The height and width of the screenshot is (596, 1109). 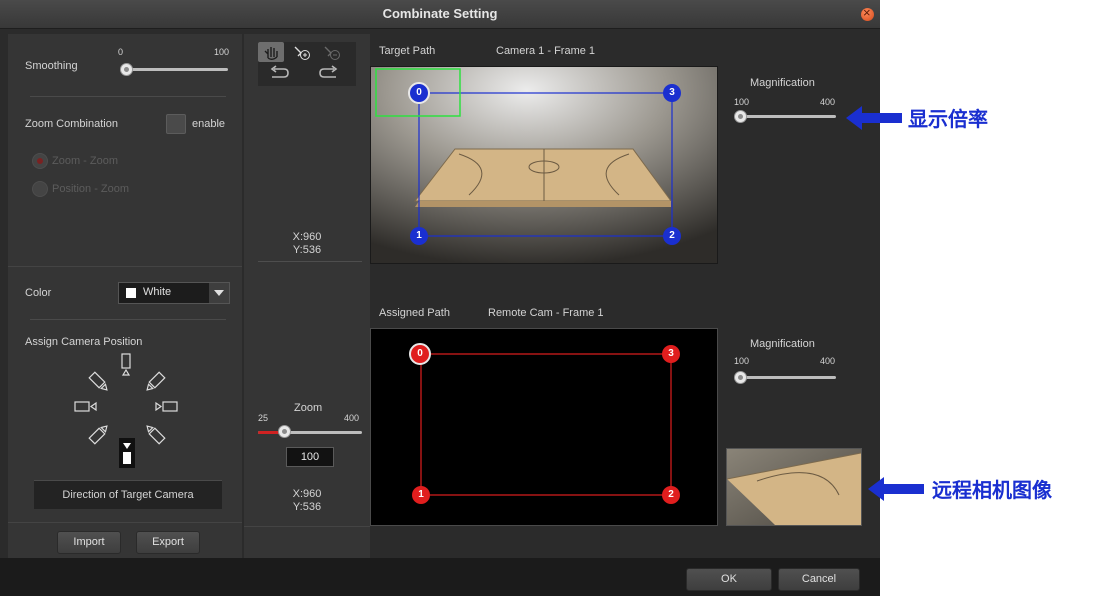 What do you see at coordinates (168, 542) in the screenshot?
I see `export-button: Export` at bounding box center [168, 542].